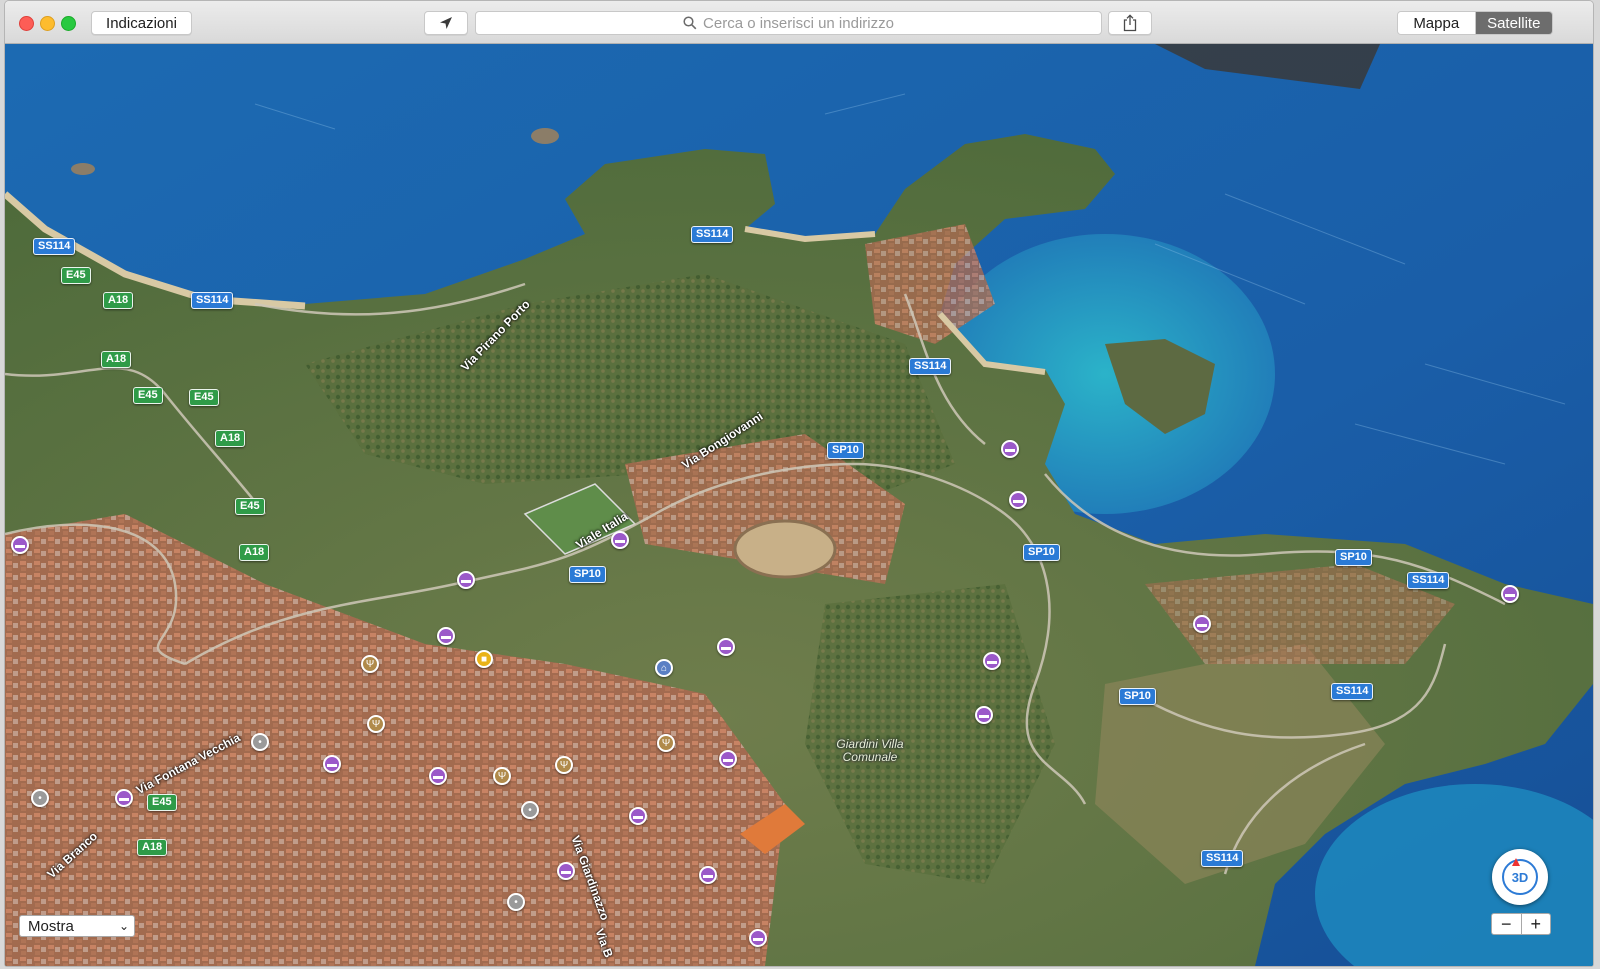 The image size is (1600, 969). I want to click on current-location-button, so click(446, 23).